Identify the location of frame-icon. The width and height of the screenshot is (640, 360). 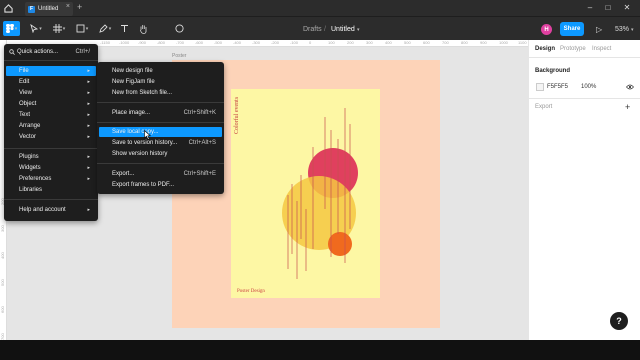
(57, 28).